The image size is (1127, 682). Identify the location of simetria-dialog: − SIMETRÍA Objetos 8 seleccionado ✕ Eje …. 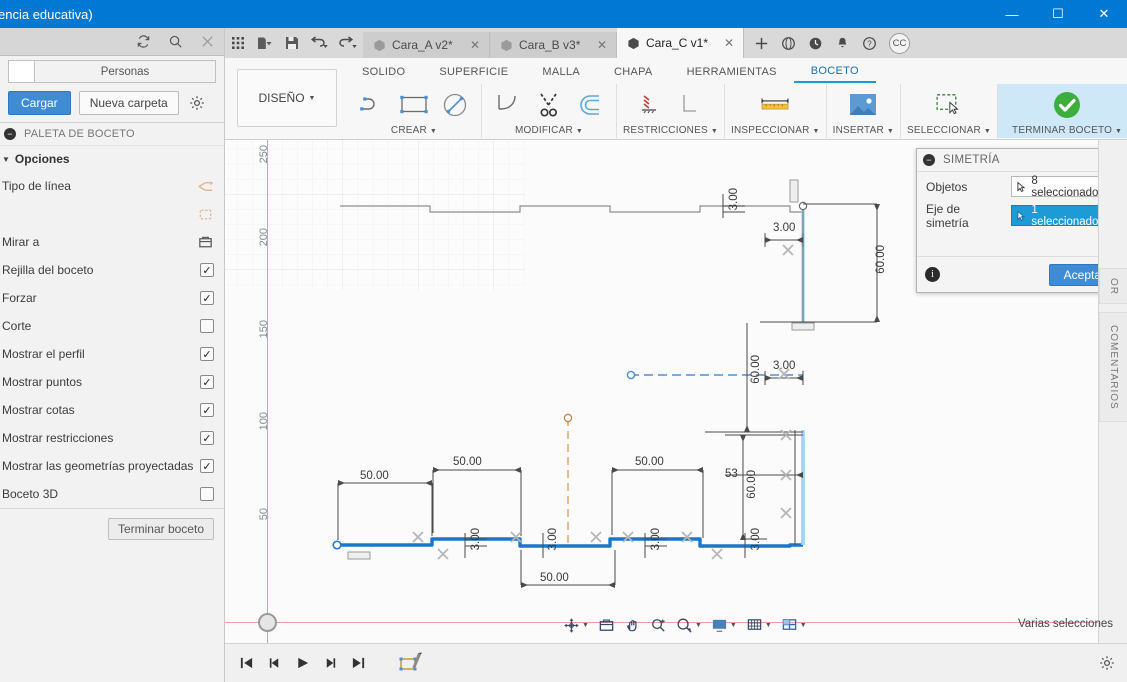
(1021, 220).